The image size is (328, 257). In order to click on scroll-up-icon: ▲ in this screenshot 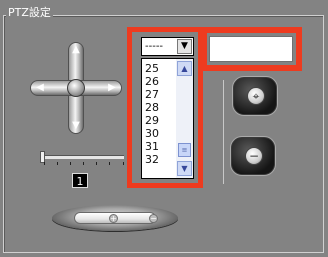, I will do `click(184, 68)`.